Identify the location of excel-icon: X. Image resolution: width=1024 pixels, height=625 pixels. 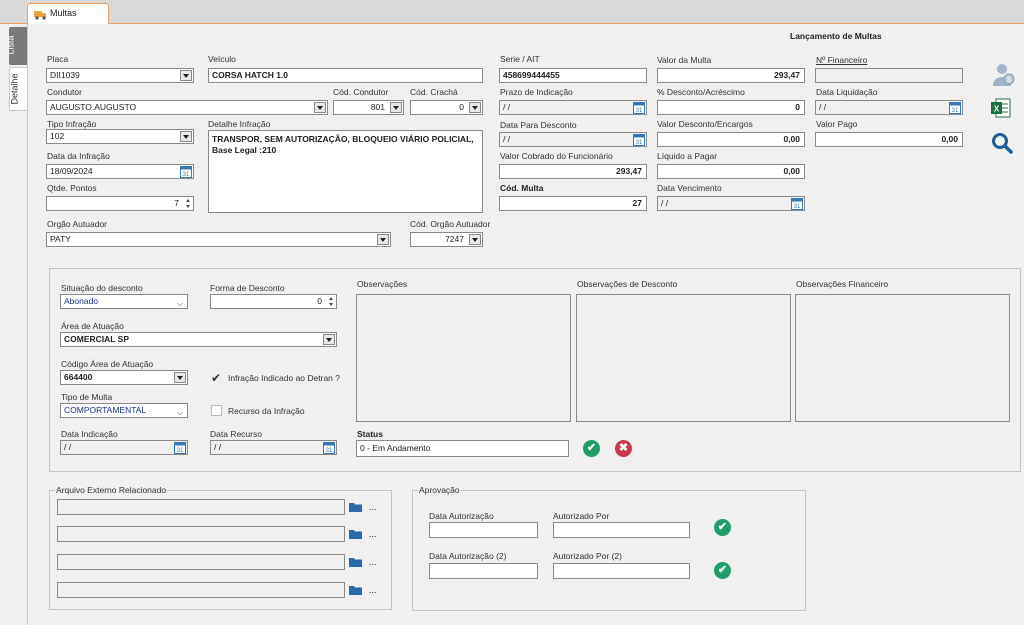
(1001, 108).